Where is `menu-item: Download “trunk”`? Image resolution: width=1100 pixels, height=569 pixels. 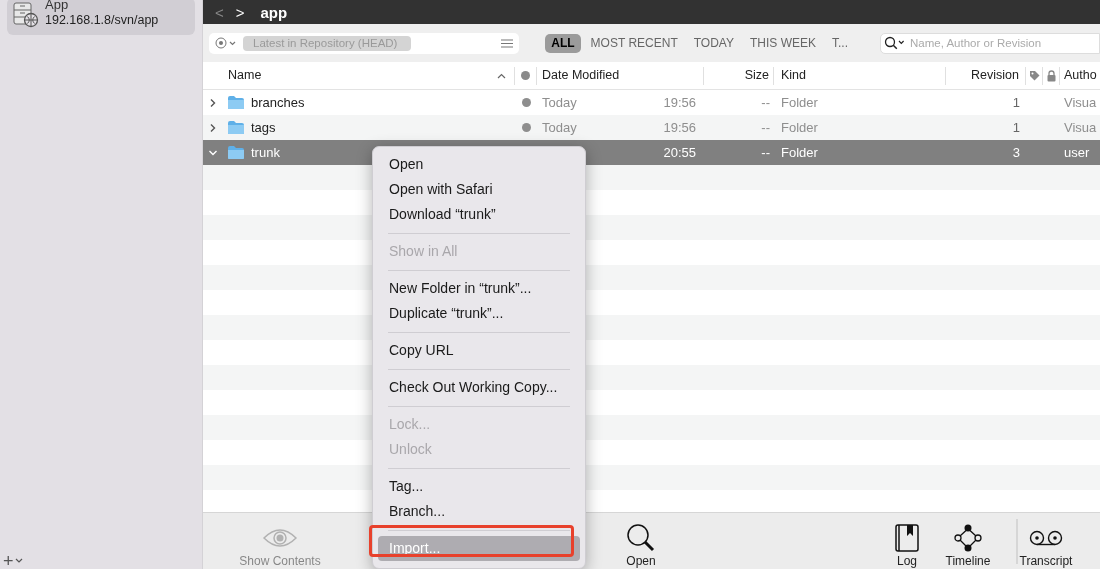
menu-item: Download “trunk” is located at coordinates (479, 214).